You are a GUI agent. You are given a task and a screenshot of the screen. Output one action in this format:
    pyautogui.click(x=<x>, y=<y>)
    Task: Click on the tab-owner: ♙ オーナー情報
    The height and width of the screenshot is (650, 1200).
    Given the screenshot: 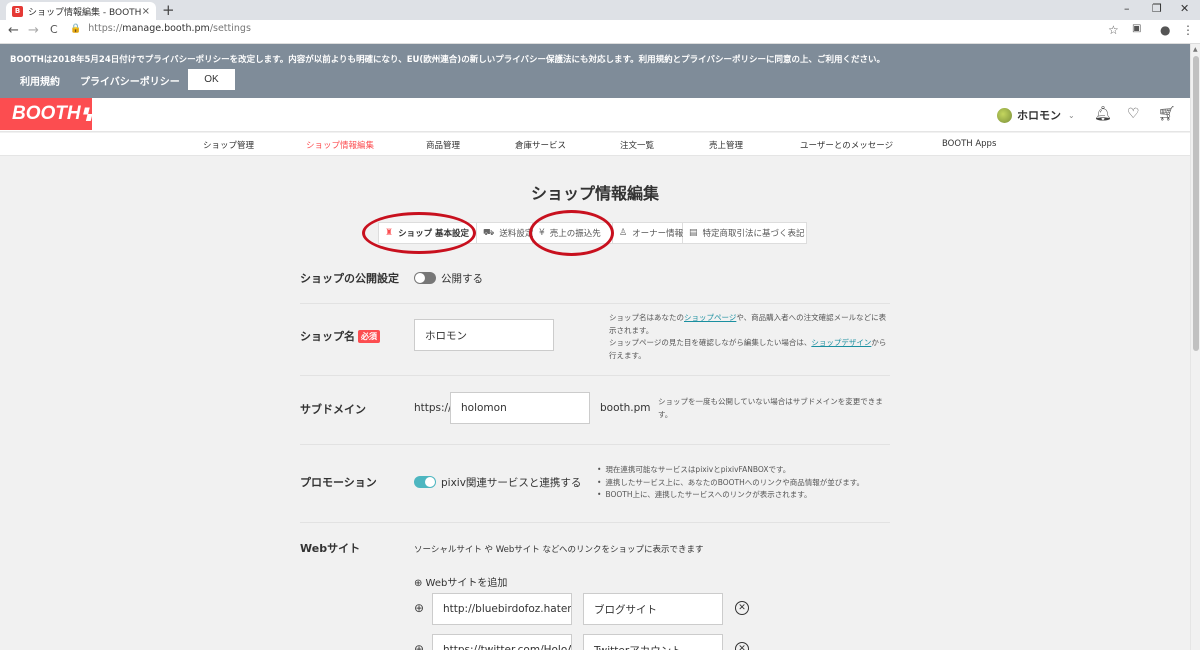 What is the action you would take?
    pyautogui.click(x=648, y=233)
    